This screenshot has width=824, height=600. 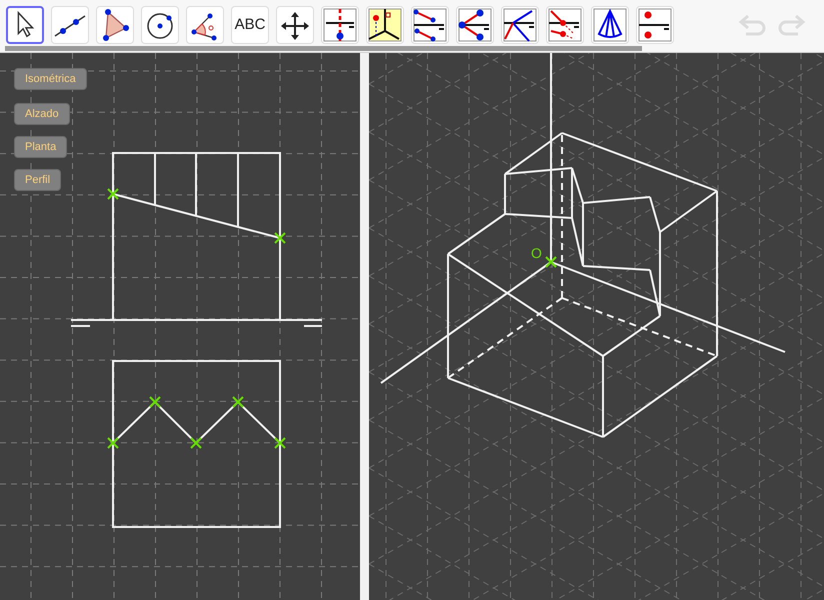 What do you see at coordinates (42, 114) in the screenshot?
I see `view-button: Alzado` at bounding box center [42, 114].